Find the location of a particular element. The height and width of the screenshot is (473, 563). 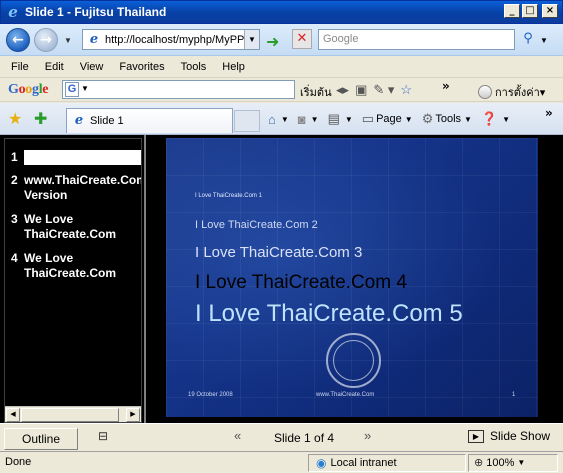

new-tab-button is located at coordinates (247, 121).